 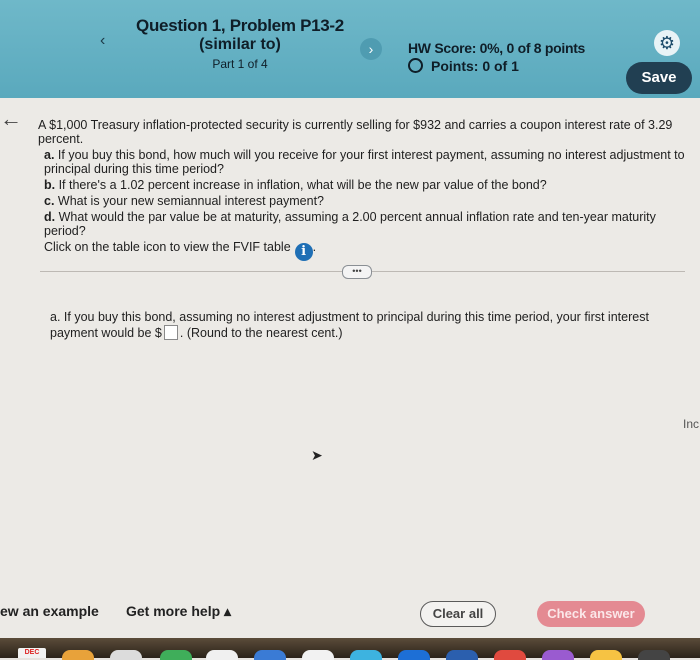 What do you see at coordinates (497, 48) in the screenshot?
I see `hw-score: HW Score: 0%, 0 of 8 points` at bounding box center [497, 48].